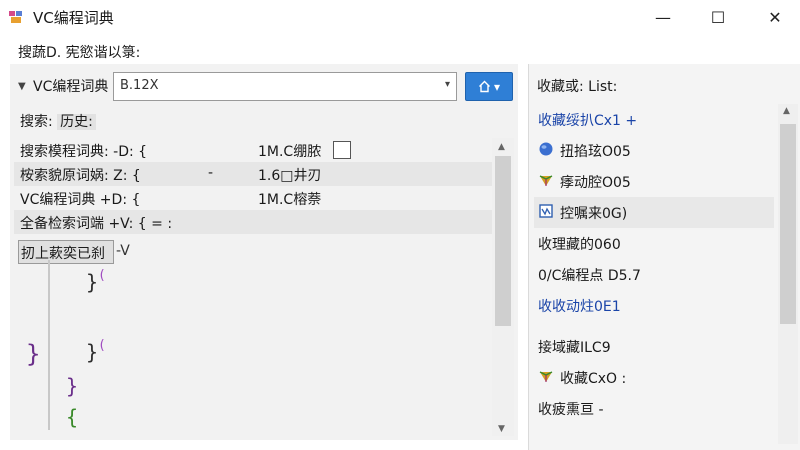  I want to click on favorite-item: 收藏CxO :, so click(654, 377).